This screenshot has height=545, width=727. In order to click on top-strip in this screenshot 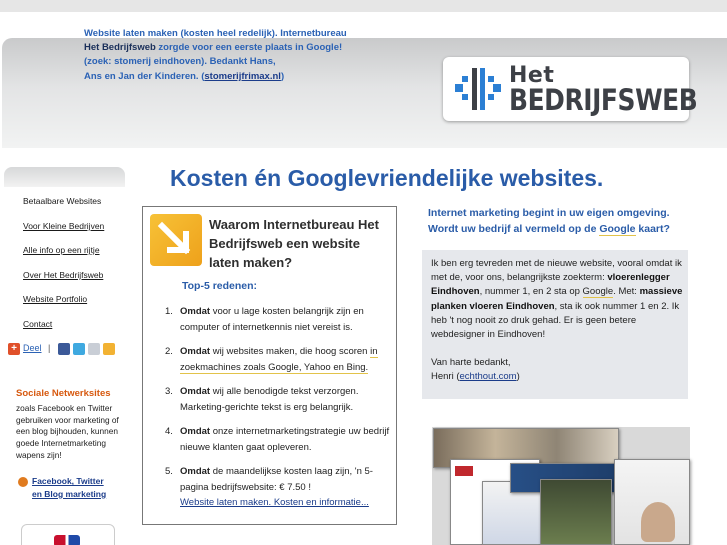, I will do `click(363, 6)`.